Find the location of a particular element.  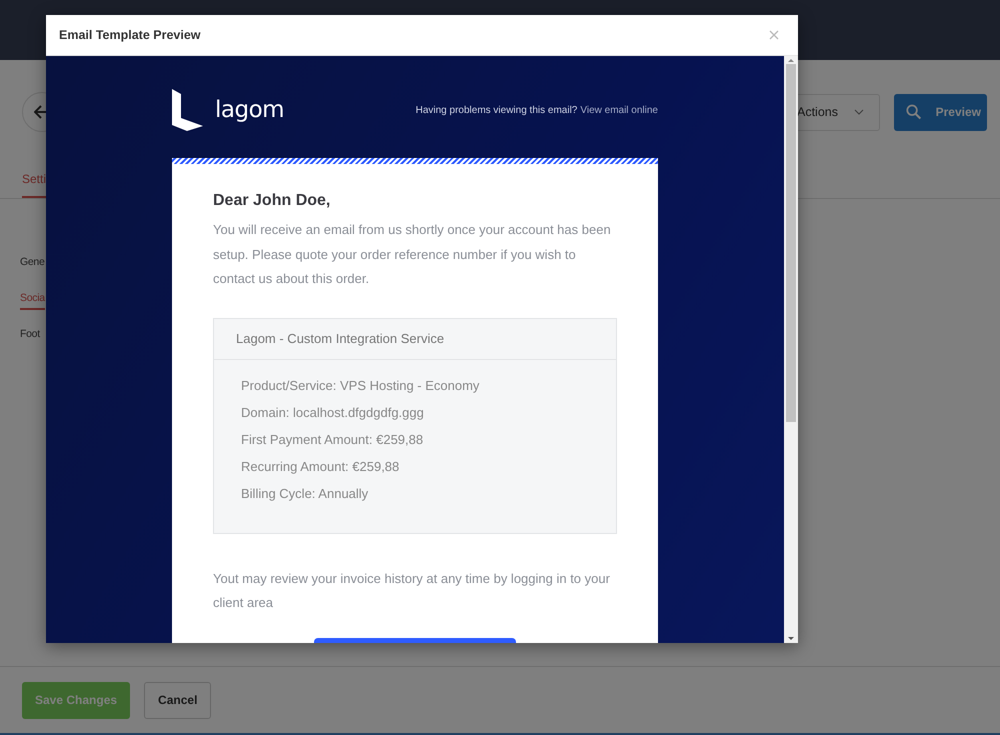

scrollbar is located at coordinates (791, 349).